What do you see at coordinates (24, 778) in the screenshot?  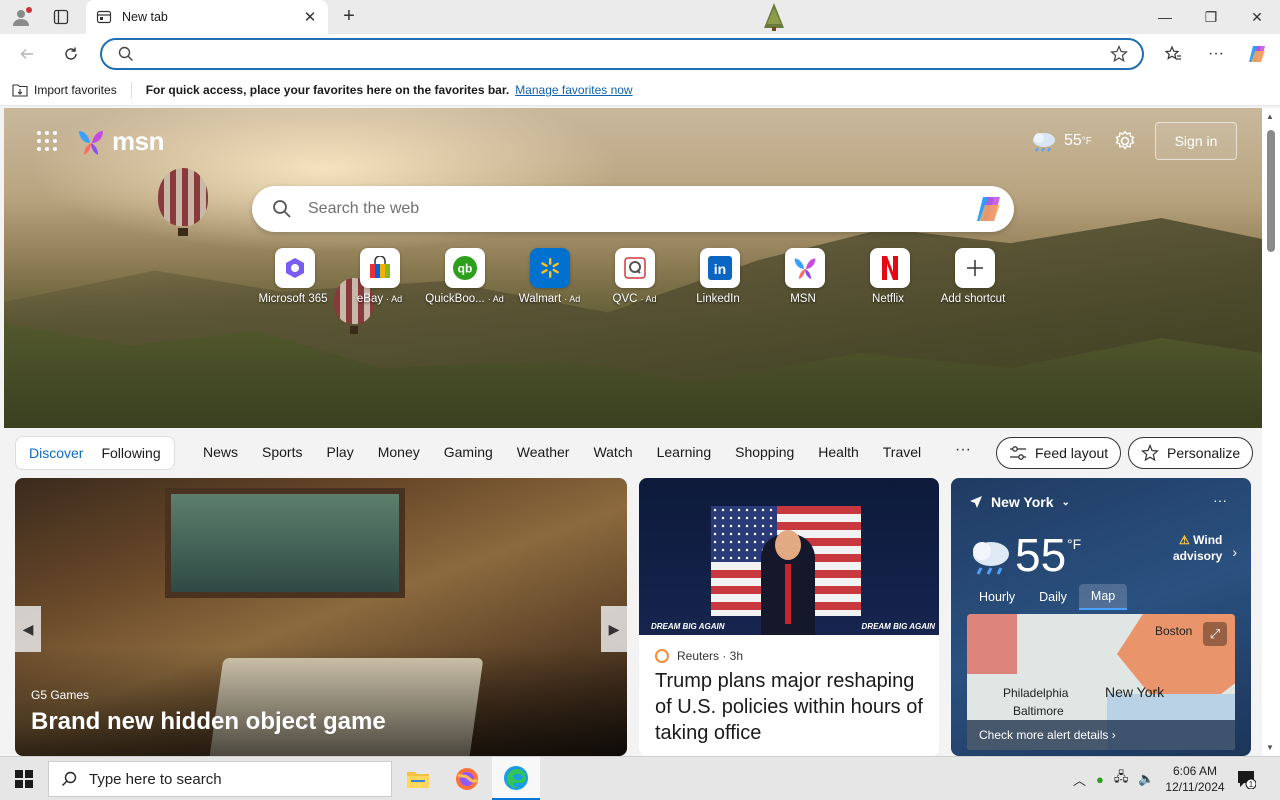 I see `start-button` at bounding box center [24, 778].